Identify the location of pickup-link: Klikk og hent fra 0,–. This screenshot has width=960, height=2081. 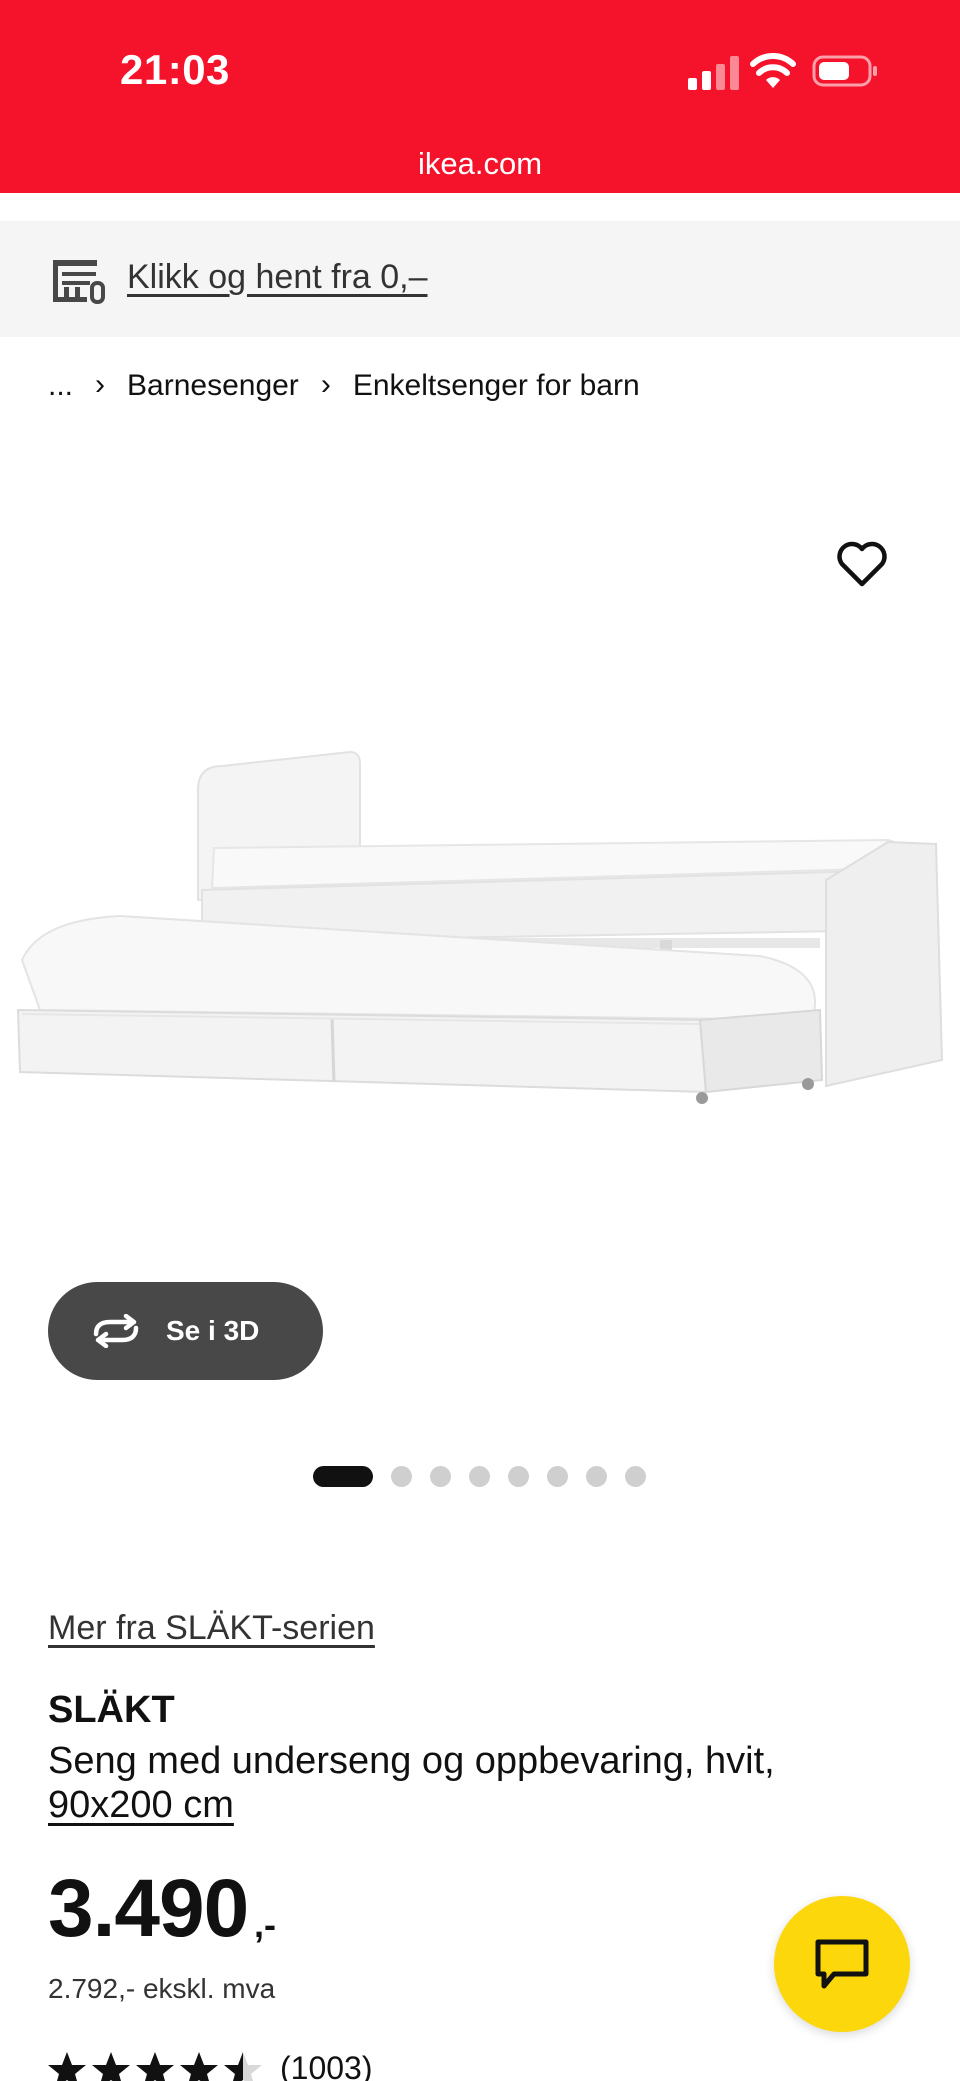
(277, 277).